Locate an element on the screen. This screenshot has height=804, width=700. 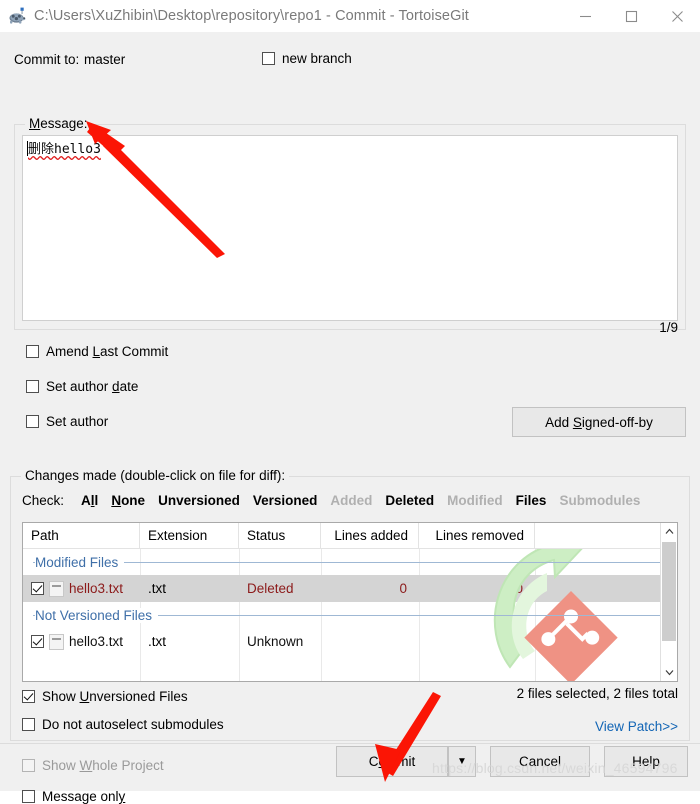
file-status: Unknown is located at coordinates (275, 641).